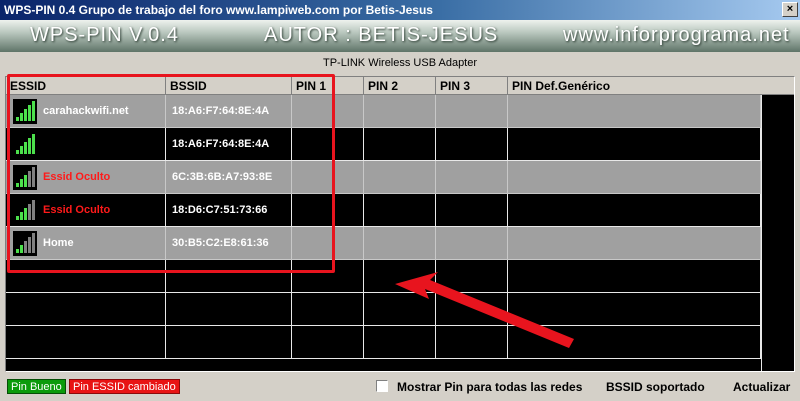  I want to click on show-all-checkbox, so click(382, 386).